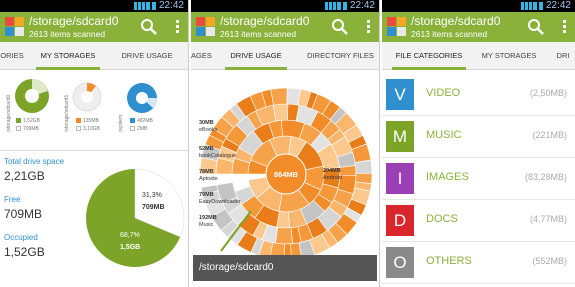 This screenshot has height=287, width=575. I want to click on tab-drive-usage: DRI, so click(563, 56).